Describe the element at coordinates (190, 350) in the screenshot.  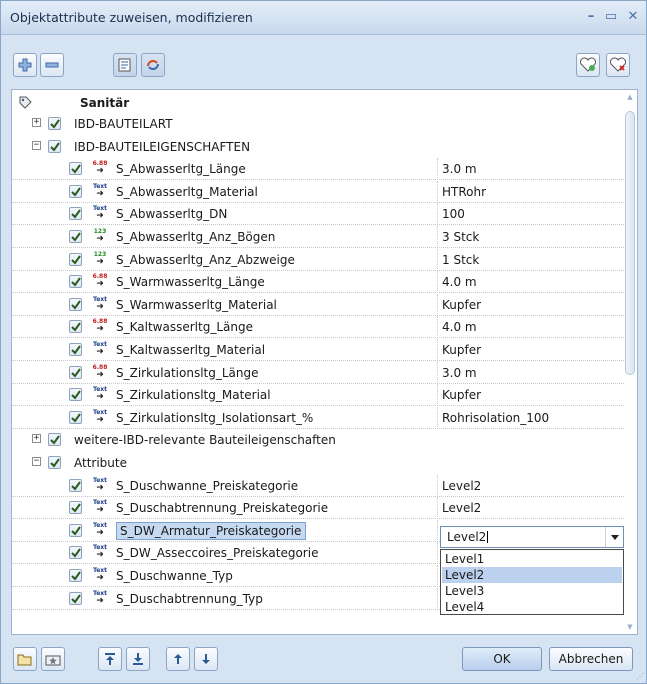
I see `attribute-name: S_Kaltwasserltg_Material` at that location.